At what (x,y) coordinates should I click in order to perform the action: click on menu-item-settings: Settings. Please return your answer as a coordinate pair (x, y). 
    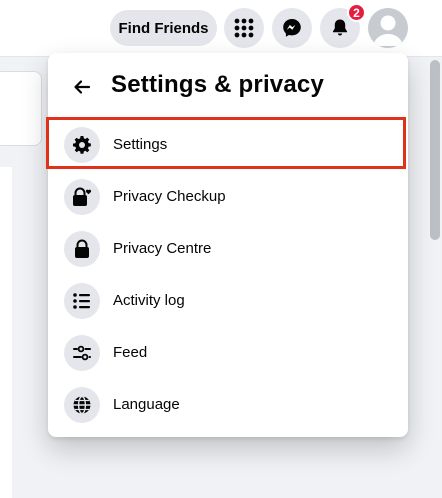
    Looking at the image, I should click on (228, 145).